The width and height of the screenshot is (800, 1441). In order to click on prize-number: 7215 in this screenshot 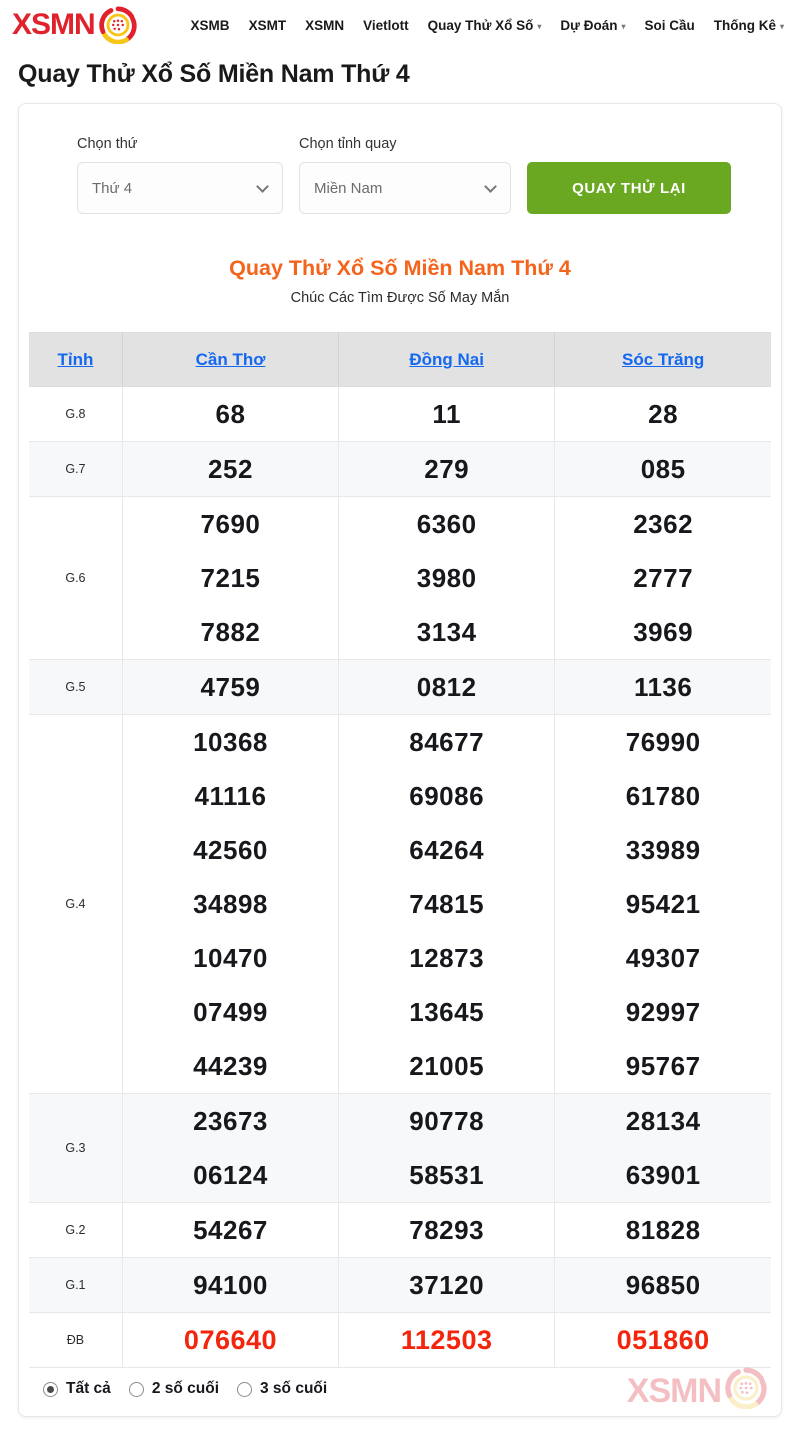, I will do `click(230, 578)`.